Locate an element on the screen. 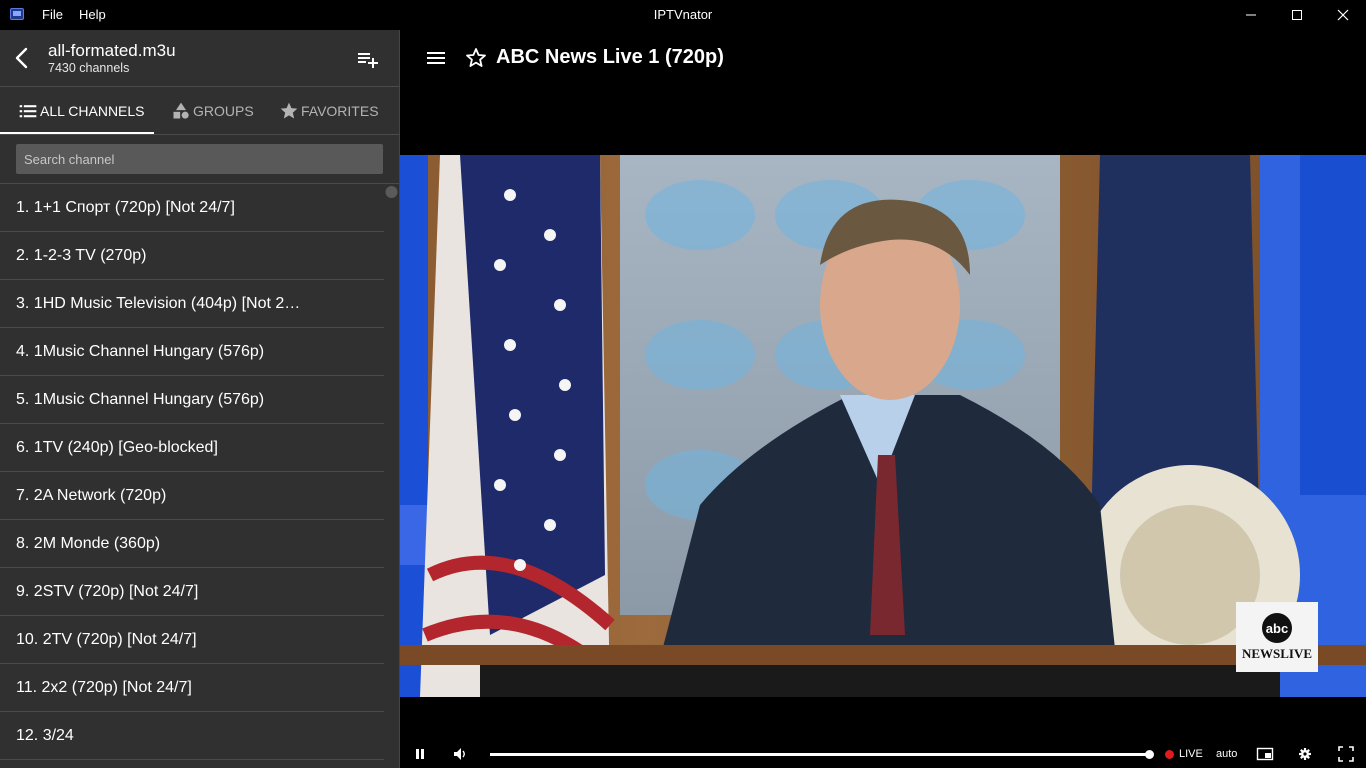 The image size is (1366, 768). tab-all-channels: ALL CHANNELS is located at coordinates (81, 110).